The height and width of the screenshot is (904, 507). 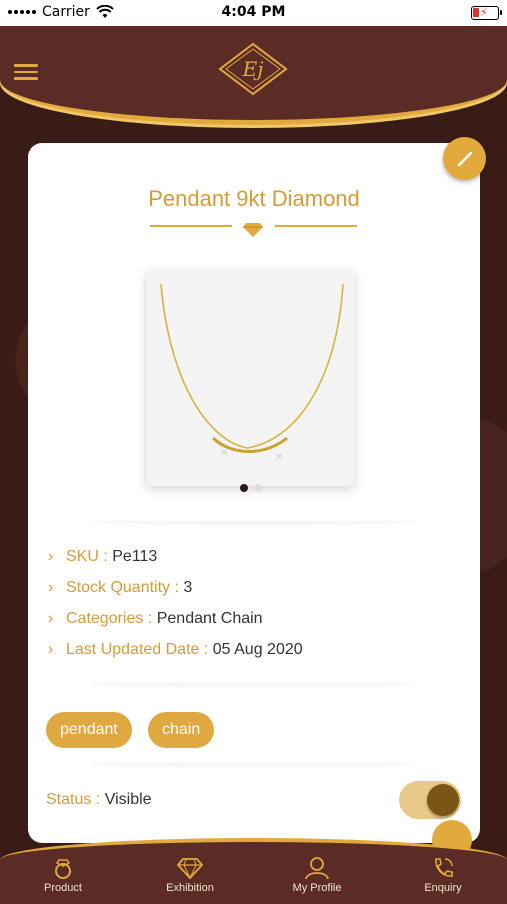 I want to click on battery-icon: ⚡, so click(x=486, y=13).